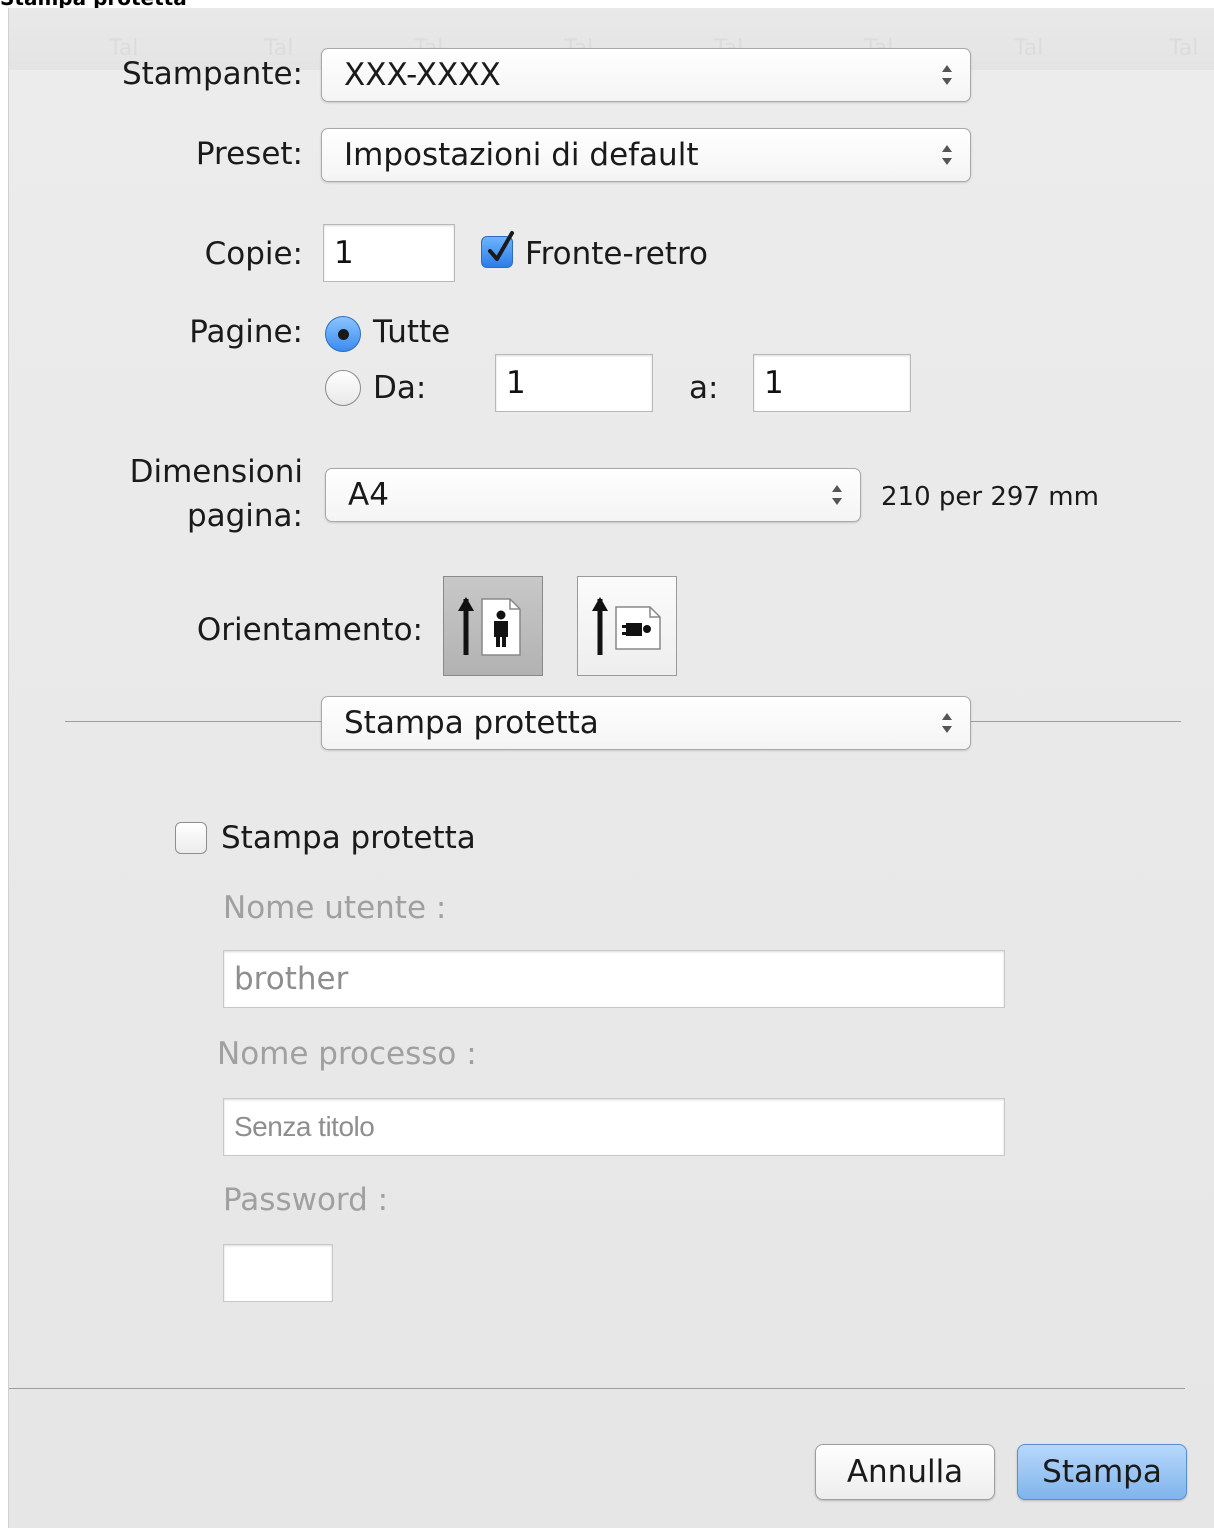 The height and width of the screenshot is (1528, 1214). I want to click on section-popup-value: Stampa protetta, so click(471, 723).